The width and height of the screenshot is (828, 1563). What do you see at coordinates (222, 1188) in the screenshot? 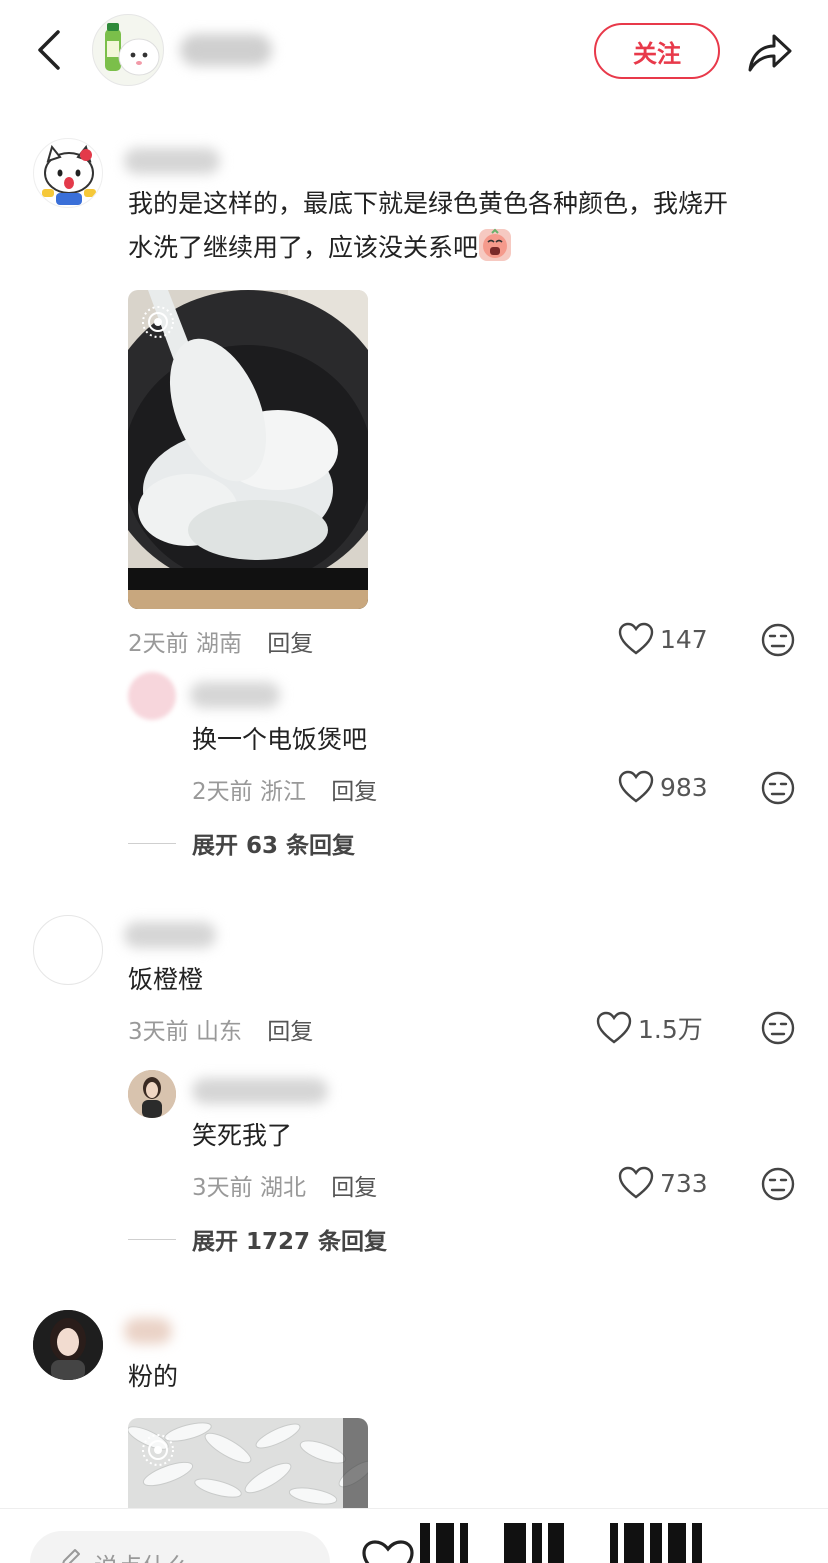
I see `reply-time: 3天前` at bounding box center [222, 1188].